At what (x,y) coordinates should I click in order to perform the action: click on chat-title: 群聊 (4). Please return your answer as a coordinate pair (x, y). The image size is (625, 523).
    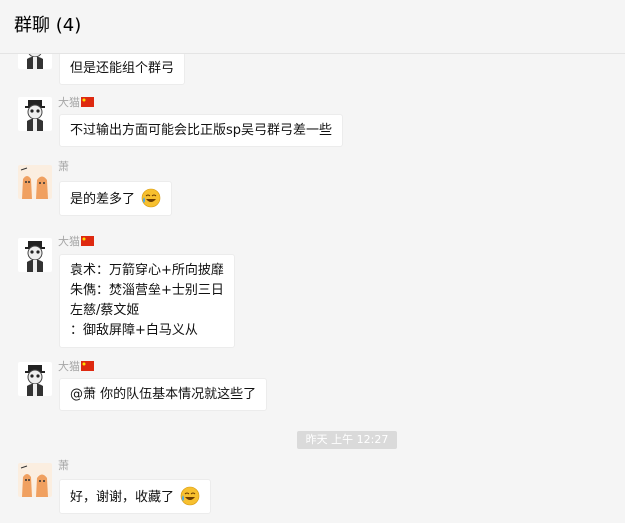
    Looking at the image, I should click on (47, 26).